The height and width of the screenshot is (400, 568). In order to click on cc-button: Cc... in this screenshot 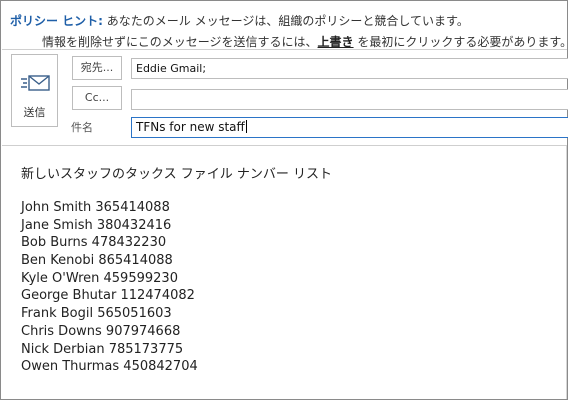, I will do `click(97, 98)`.